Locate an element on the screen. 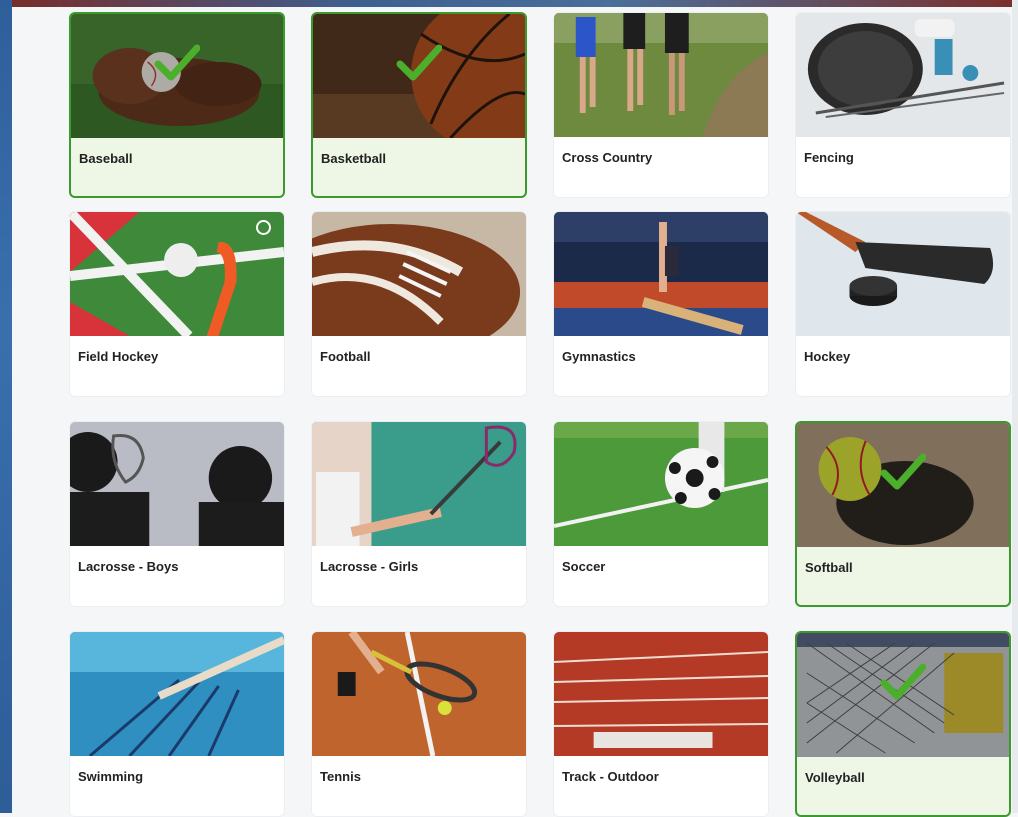  sport-card-gymnastics: Gymnastics is located at coordinates (661, 304).